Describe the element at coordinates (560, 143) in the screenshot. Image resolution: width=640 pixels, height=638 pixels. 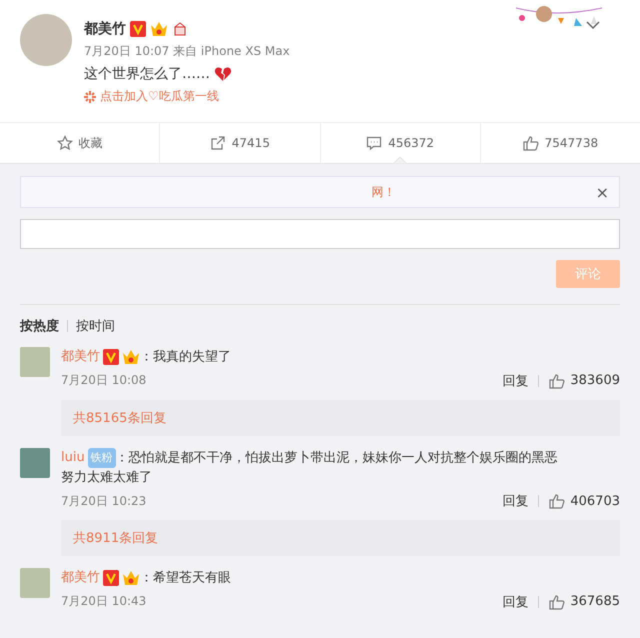
I see `like-action: 7547738` at that location.